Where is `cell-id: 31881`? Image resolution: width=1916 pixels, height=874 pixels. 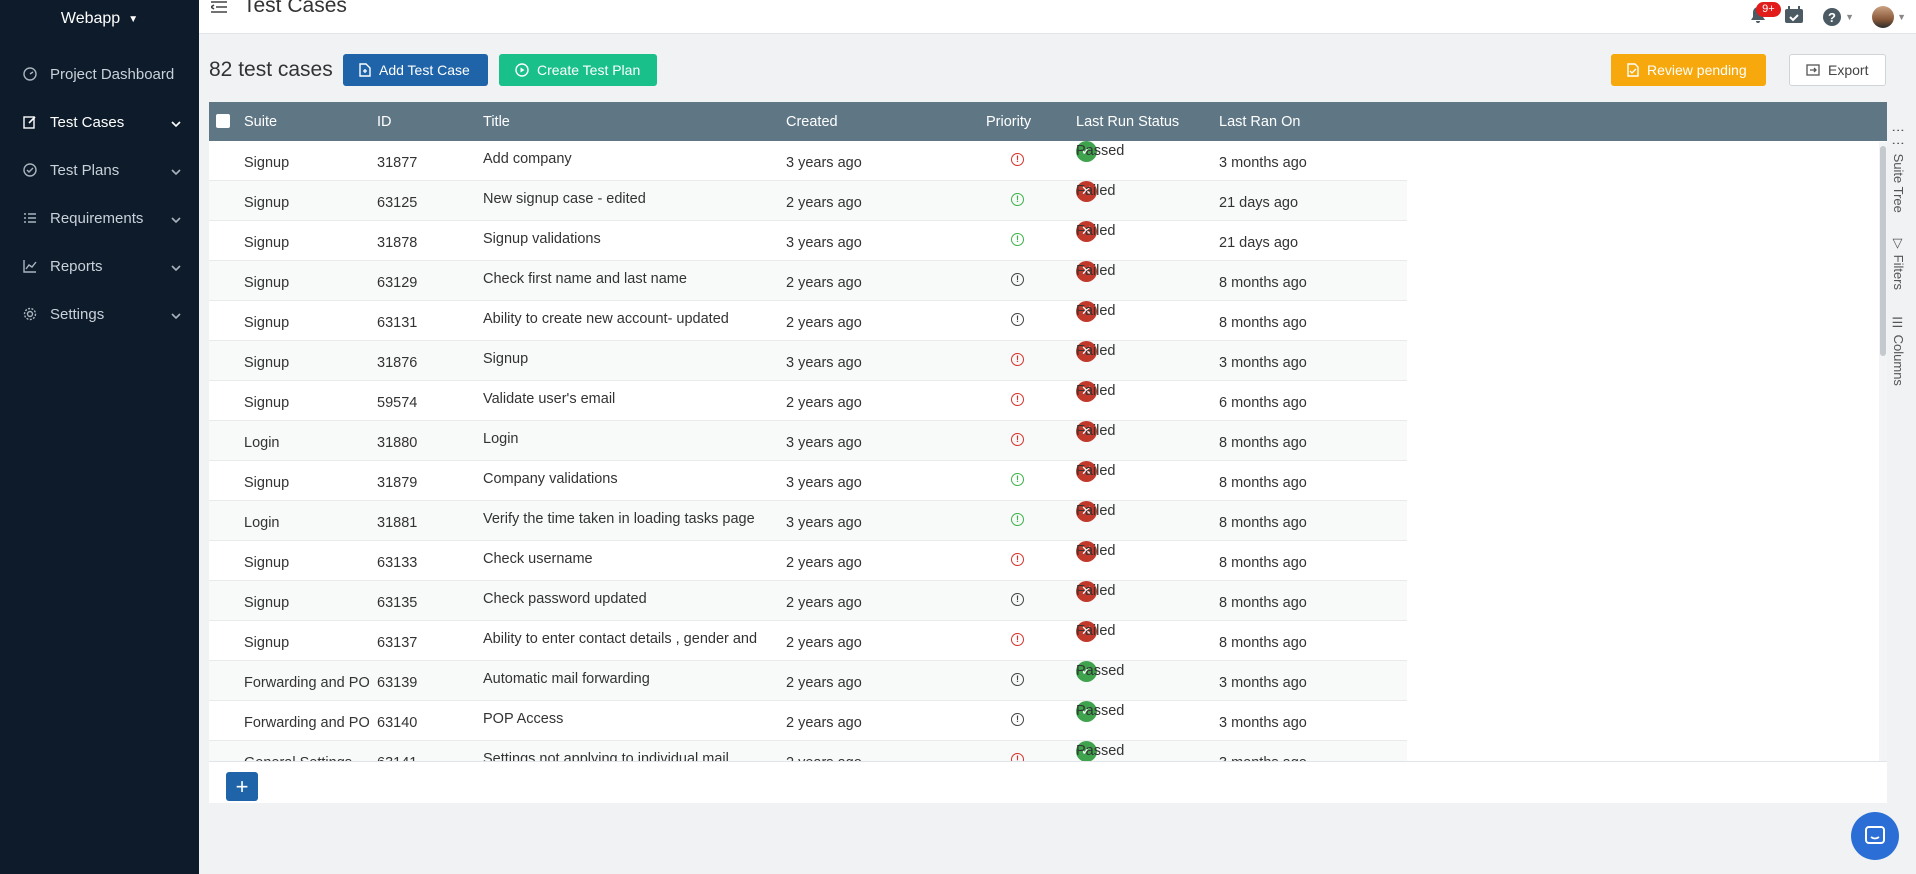
cell-id: 31881 is located at coordinates (397, 523).